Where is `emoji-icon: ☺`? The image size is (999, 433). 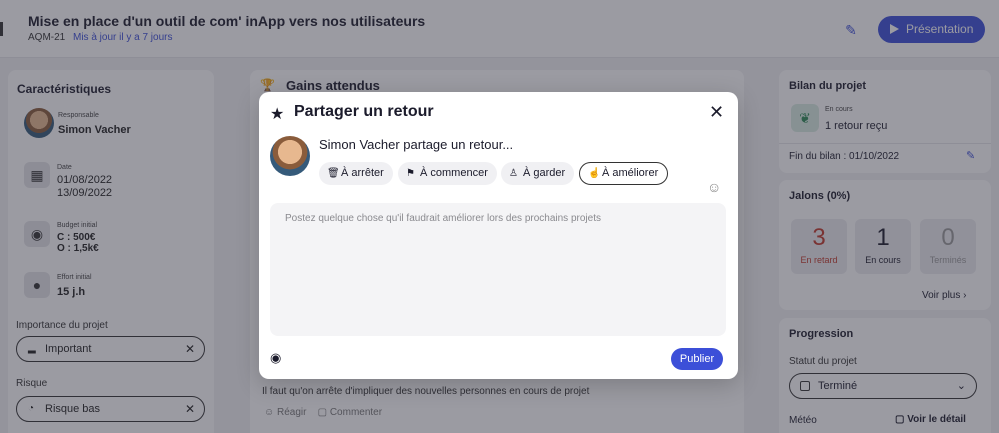 emoji-icon: ☺ is located at coordinates (714, 187).